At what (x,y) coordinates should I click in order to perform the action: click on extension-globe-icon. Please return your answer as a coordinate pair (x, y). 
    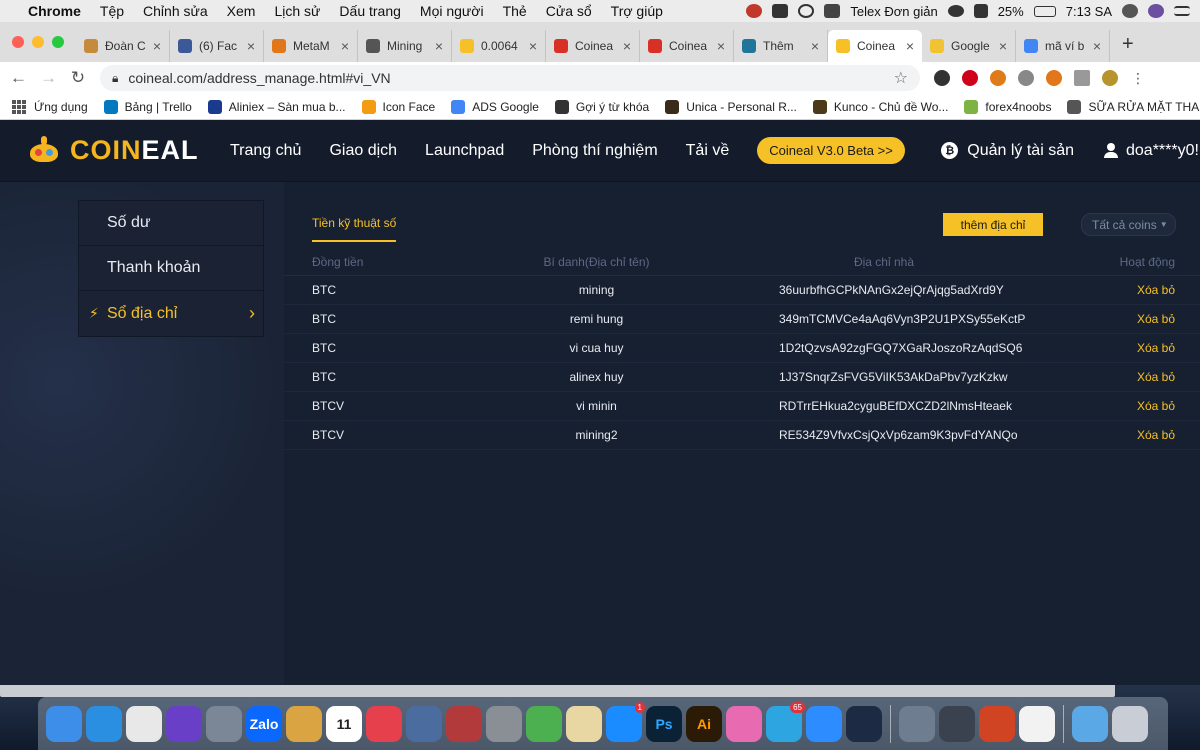
    Looking at the image, I should click on (1026, 78).